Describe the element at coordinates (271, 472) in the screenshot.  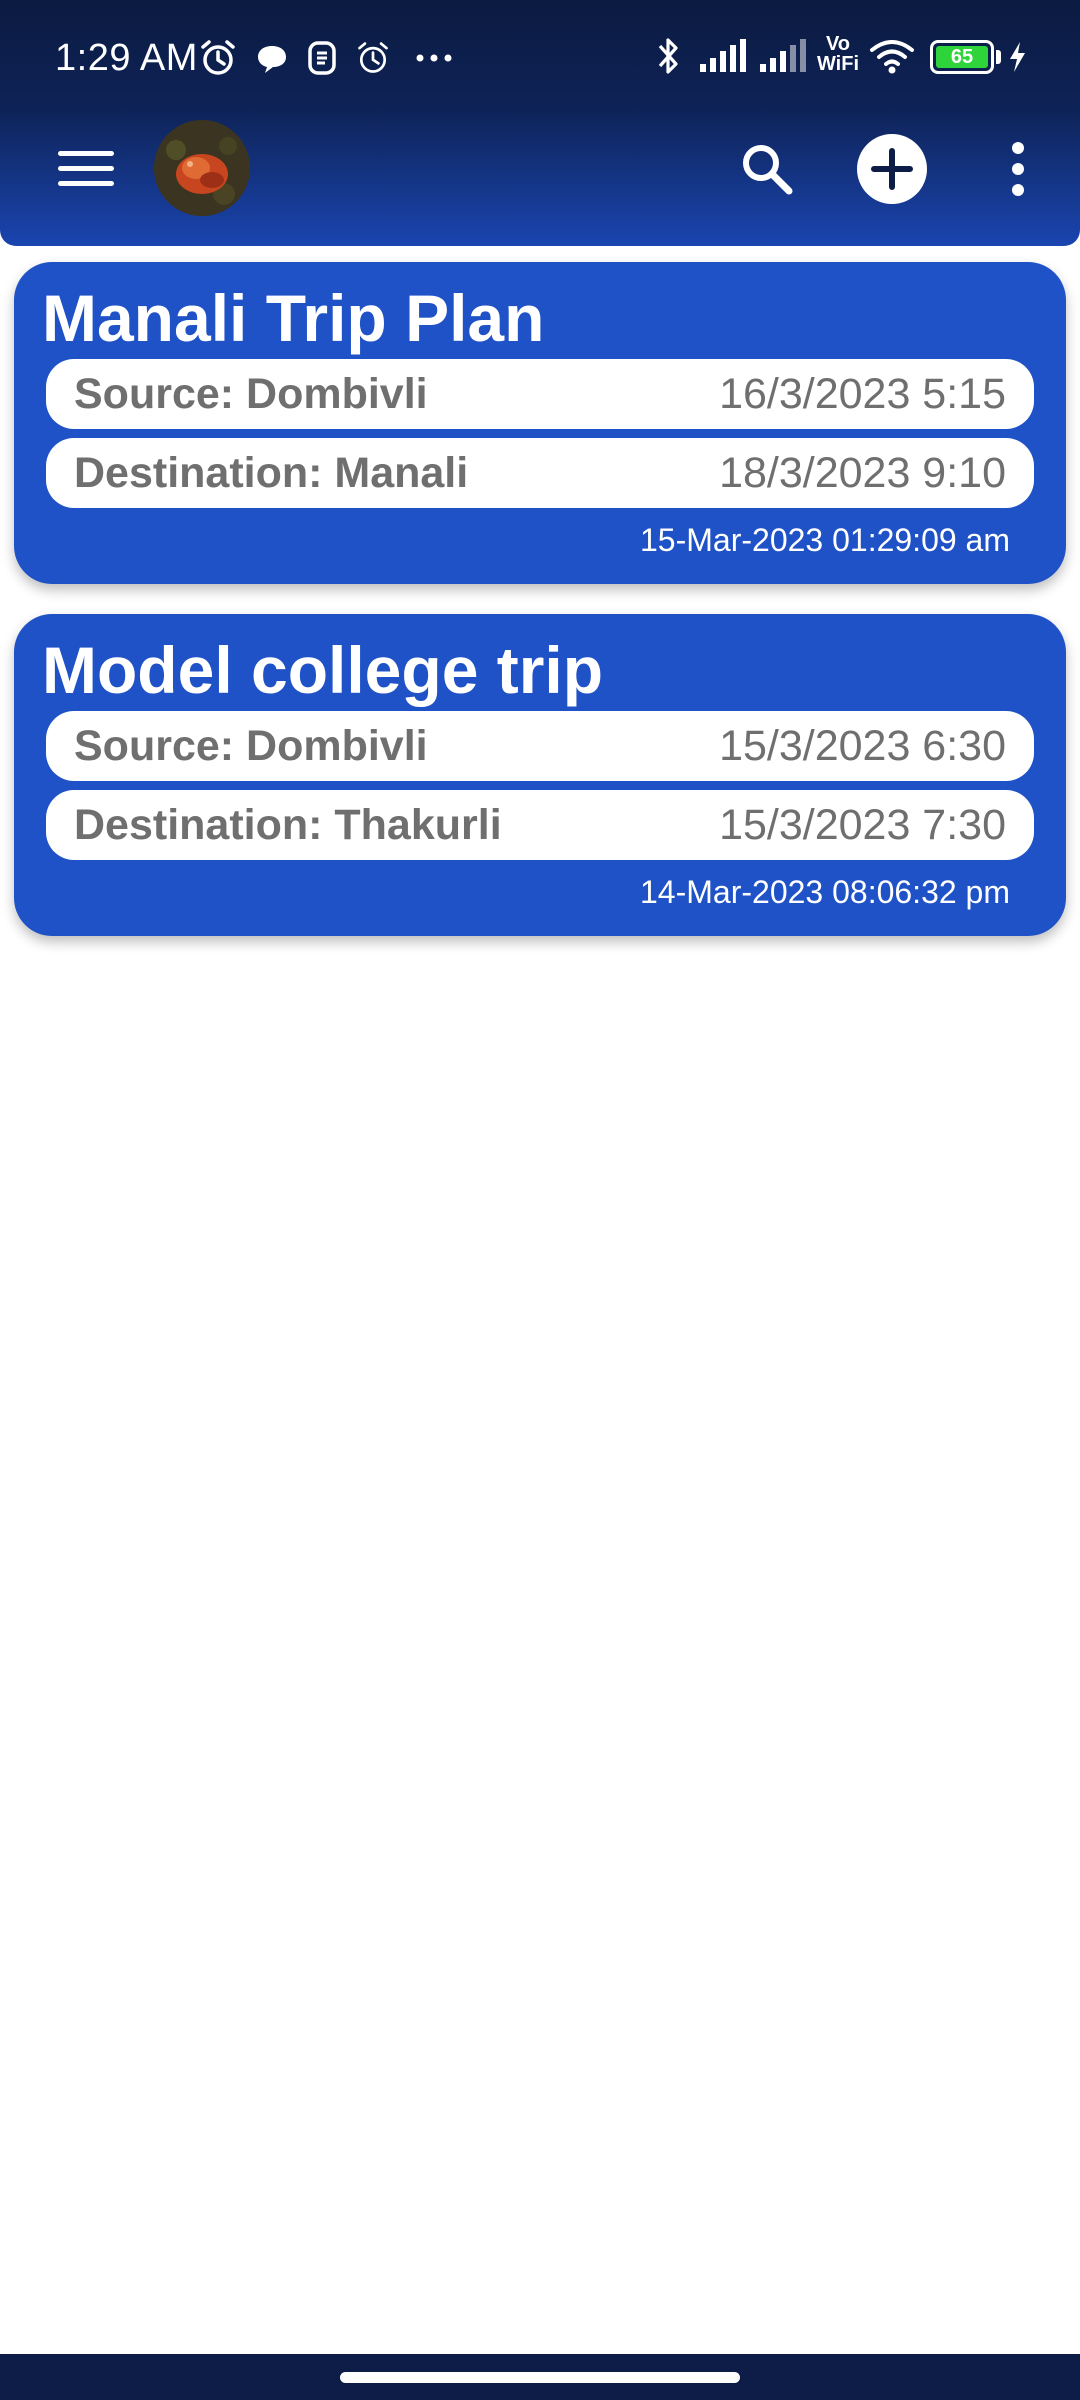
I see `destination-label: Destination: Manali` at that location.